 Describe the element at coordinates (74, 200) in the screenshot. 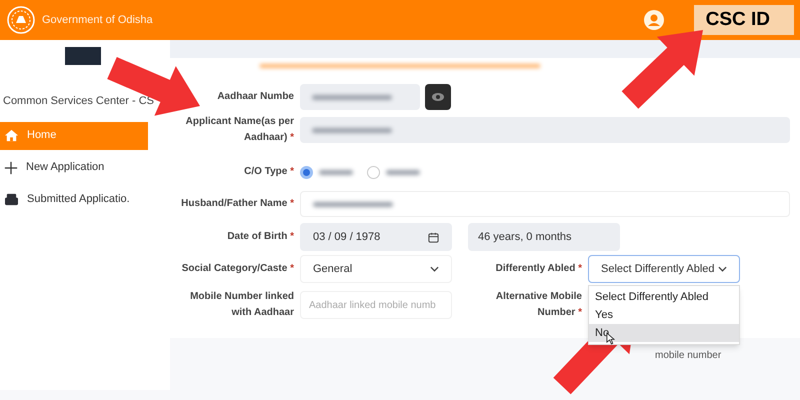

I see `sidebar-item: Submitted Applicatio.` at that location.